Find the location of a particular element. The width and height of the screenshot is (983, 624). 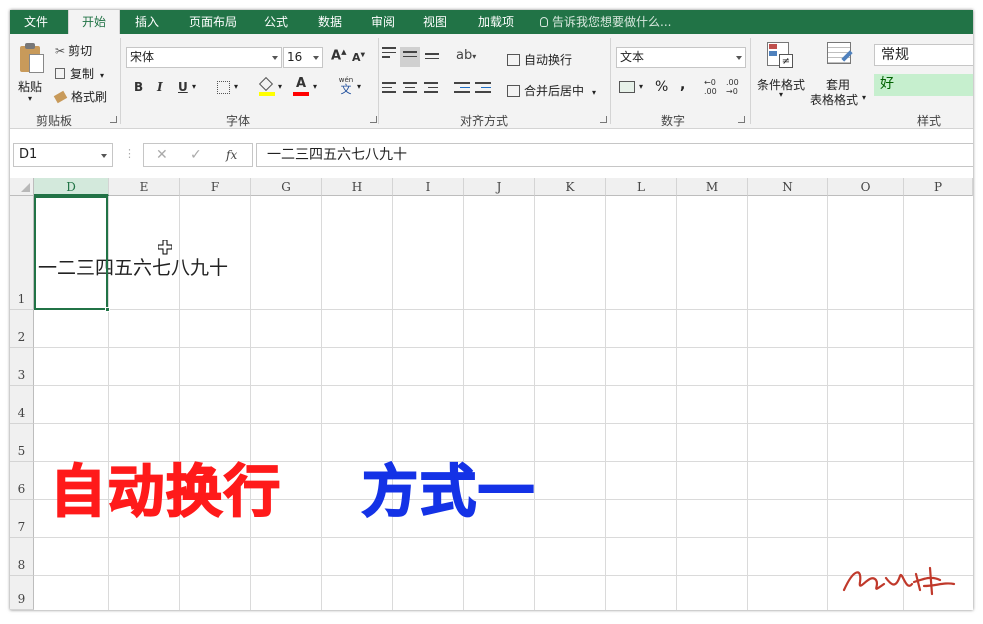

paste-dropdown-icon: ▾ is located at coordinates (30, 98).